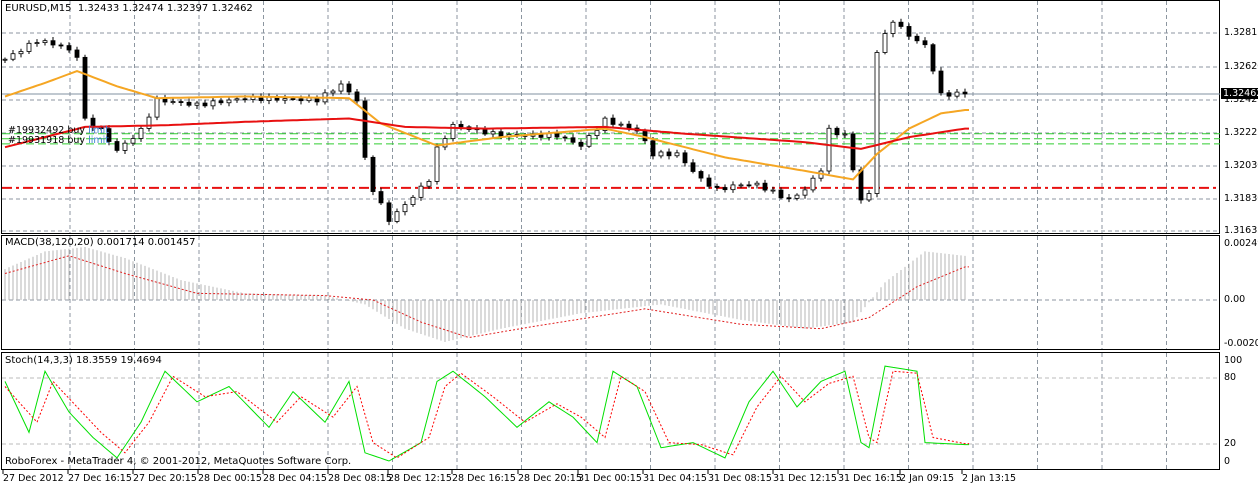 This screenshot has width=1258, height=487. What do you see at coordinates (100, 242) in the screenshot?
I see `macd-label: MACD(38,120,20) 0.001714 0.001457` at bounding box center [100, 242].